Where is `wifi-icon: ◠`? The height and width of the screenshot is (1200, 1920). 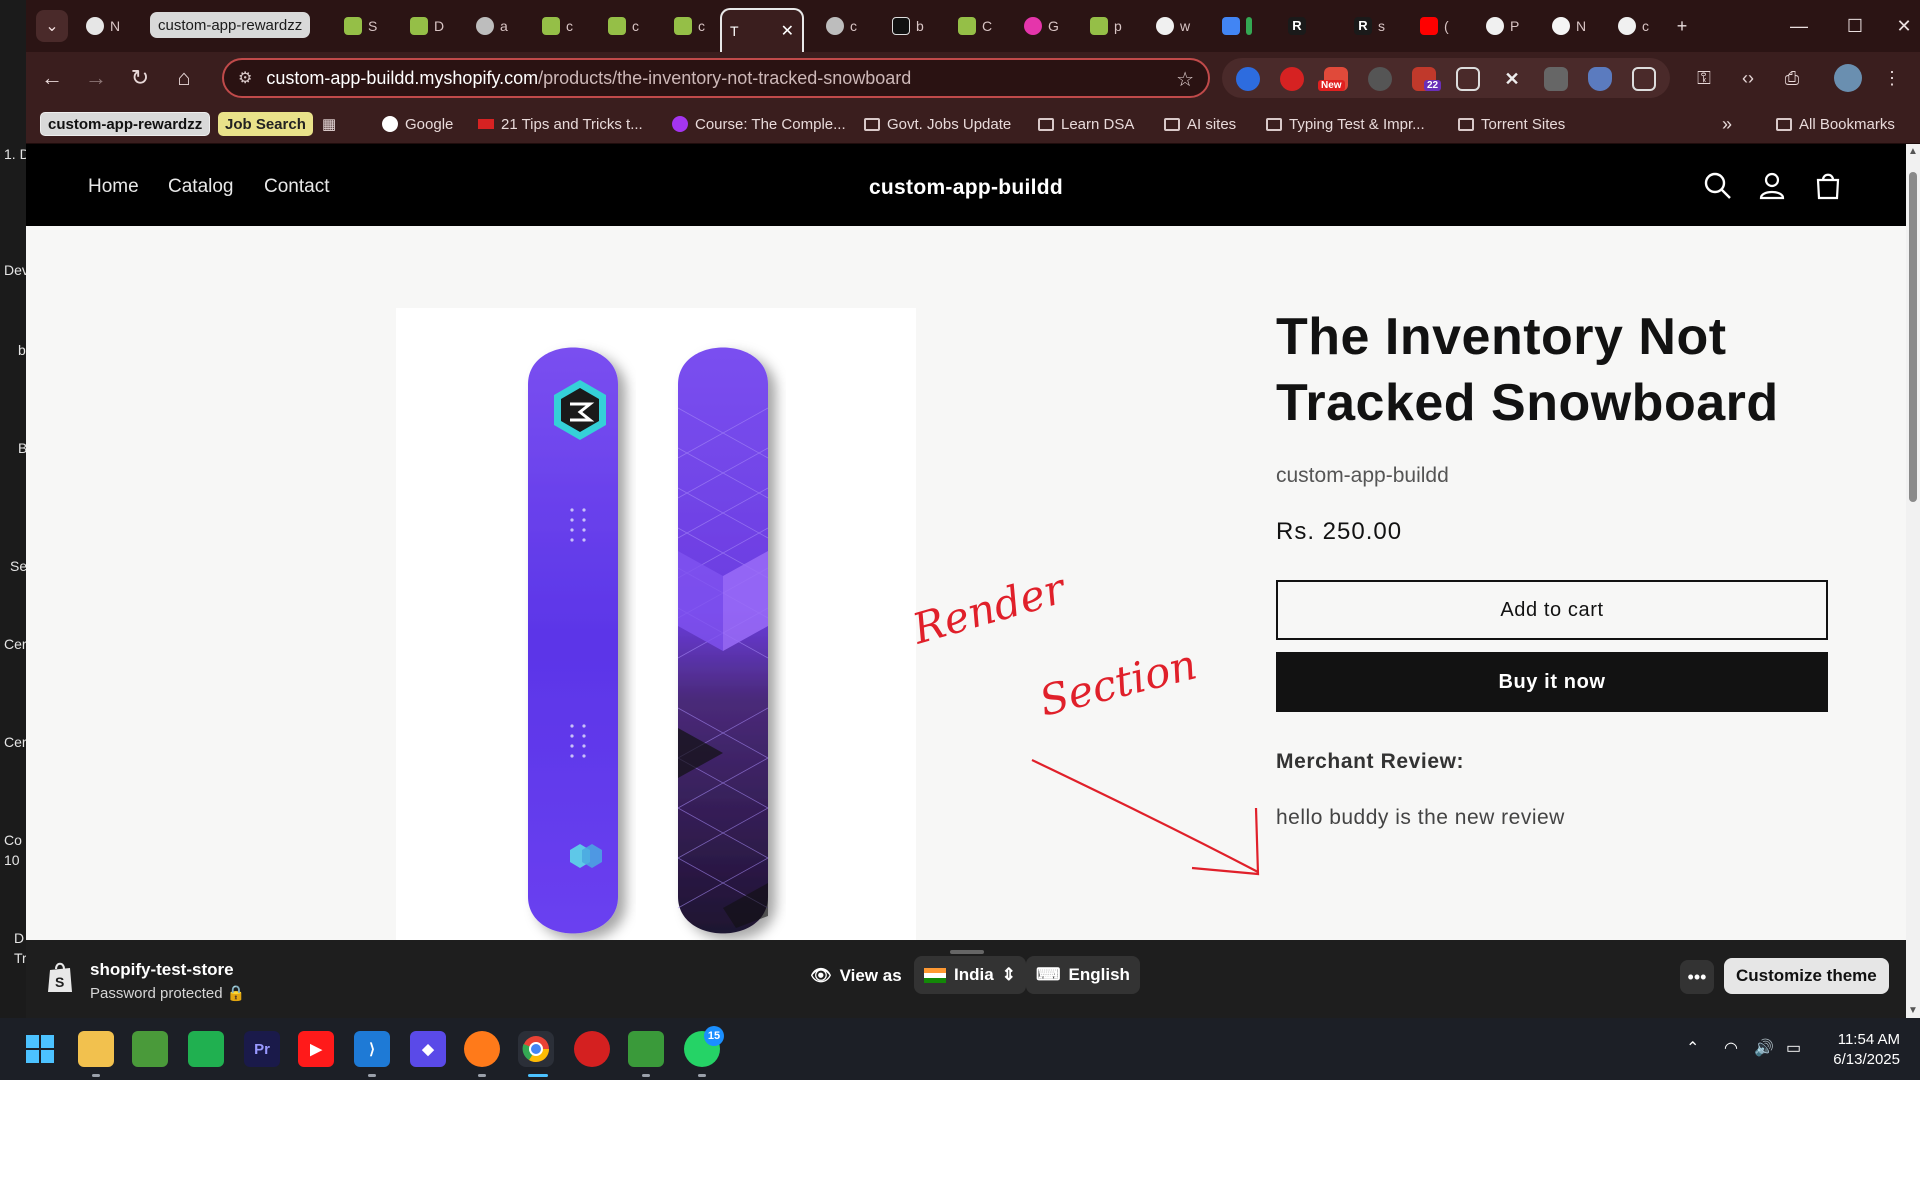 wifi-icon: ◠ is located at coordinates (1731, 1048).